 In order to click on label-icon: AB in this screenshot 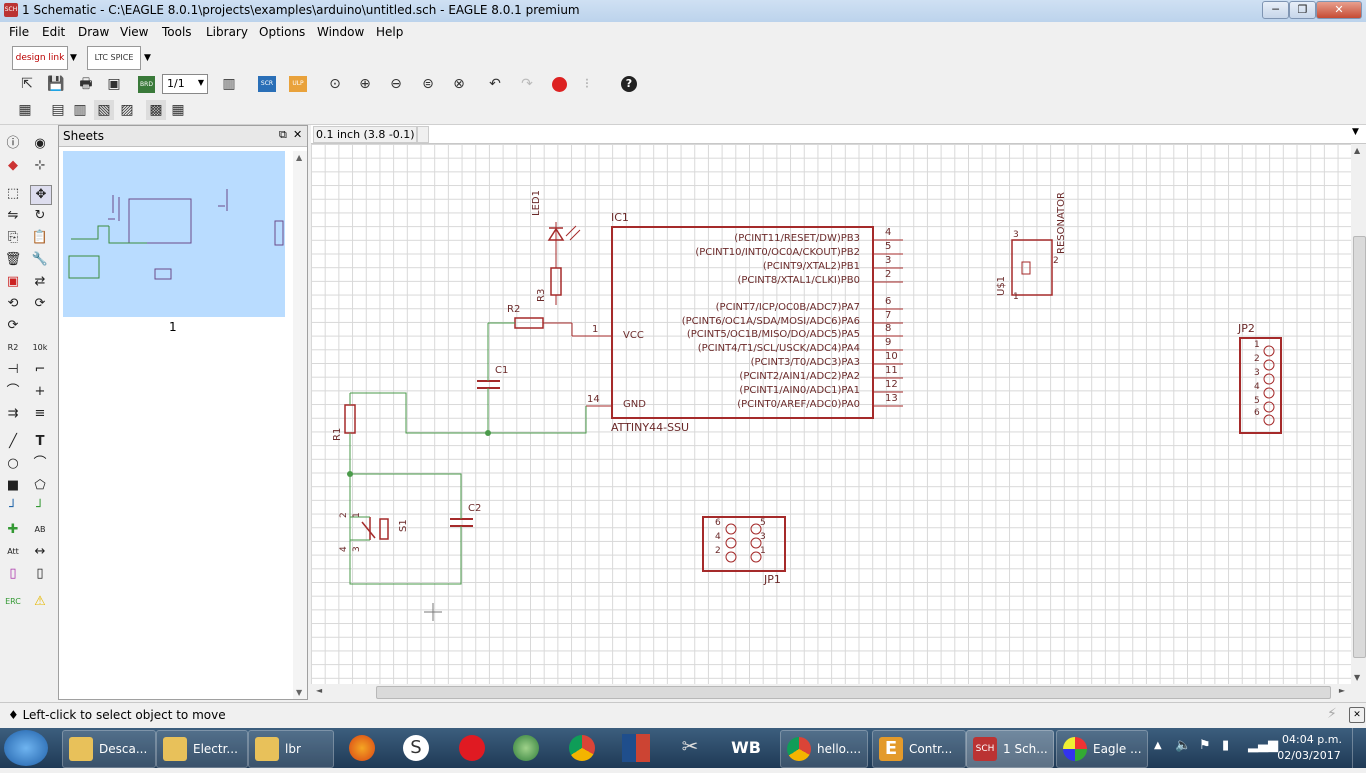, I will do `click(40, 530)`.